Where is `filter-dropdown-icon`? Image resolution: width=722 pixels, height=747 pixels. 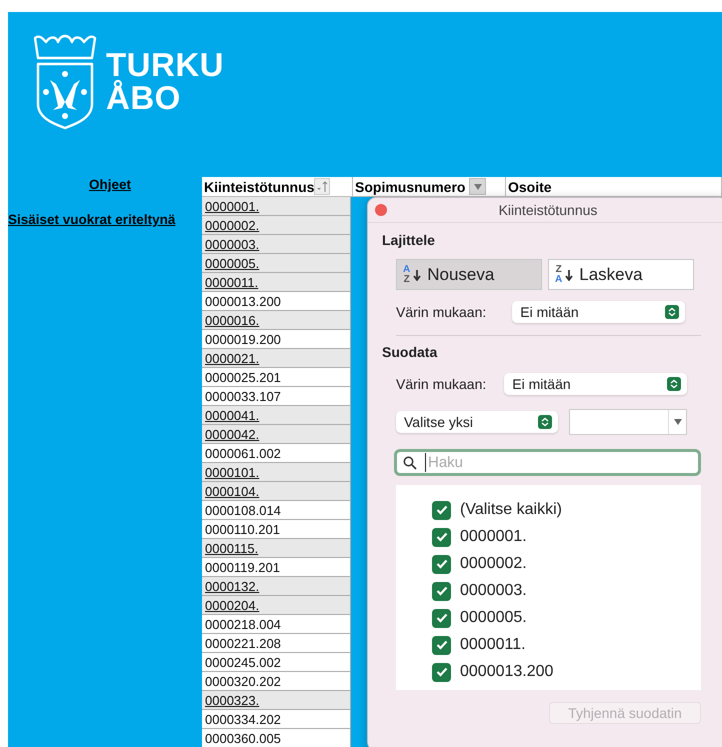 filter-dropdown-icon is located at coordinates (477, 186).